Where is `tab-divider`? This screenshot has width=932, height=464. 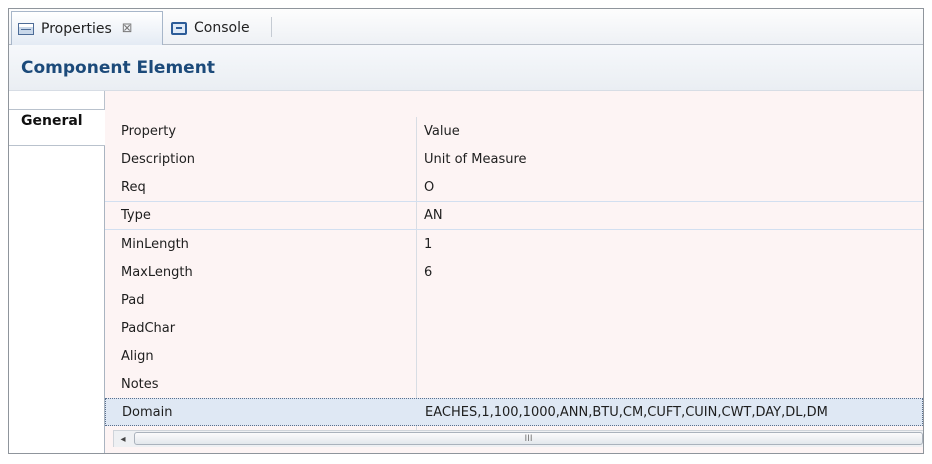
tab-divider is located at coordinates (271, 27).